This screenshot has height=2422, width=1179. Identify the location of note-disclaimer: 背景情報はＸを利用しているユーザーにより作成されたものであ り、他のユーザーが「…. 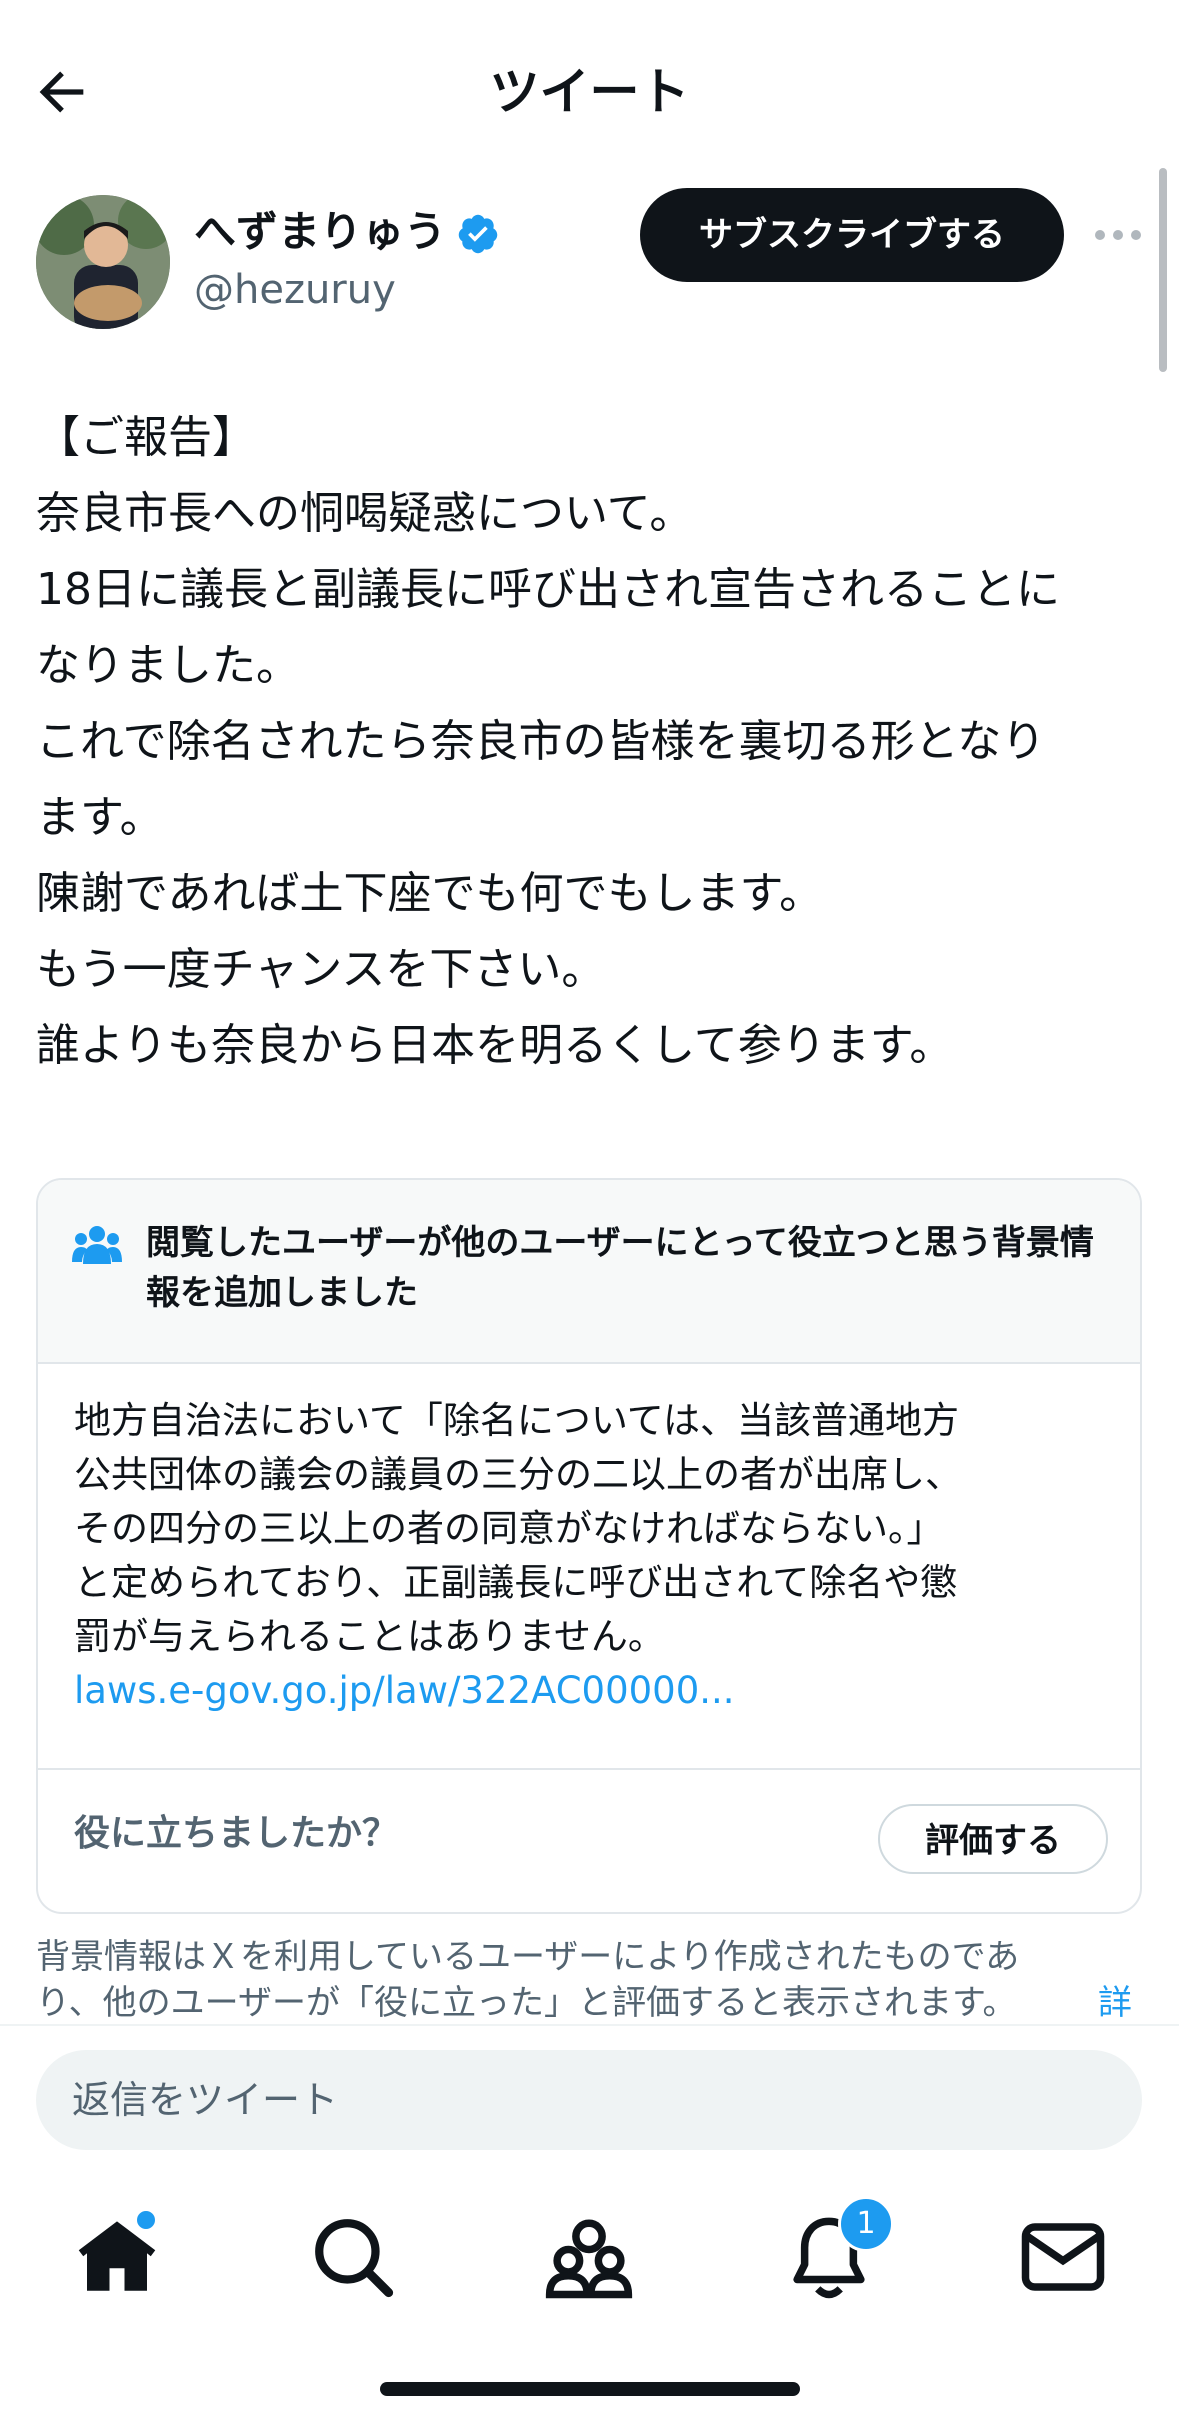
(586, 1979).